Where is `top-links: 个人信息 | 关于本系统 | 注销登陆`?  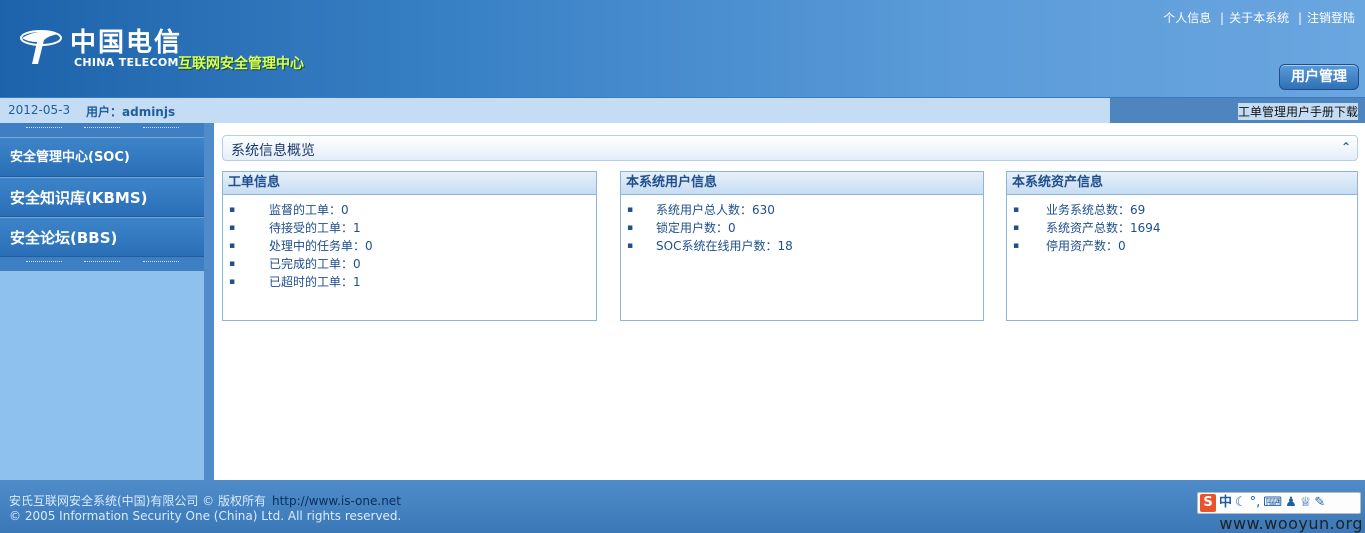 top-links: 个人信息 | 关于本系统 | 注销登陆 is located at coordinates (1259, 17).